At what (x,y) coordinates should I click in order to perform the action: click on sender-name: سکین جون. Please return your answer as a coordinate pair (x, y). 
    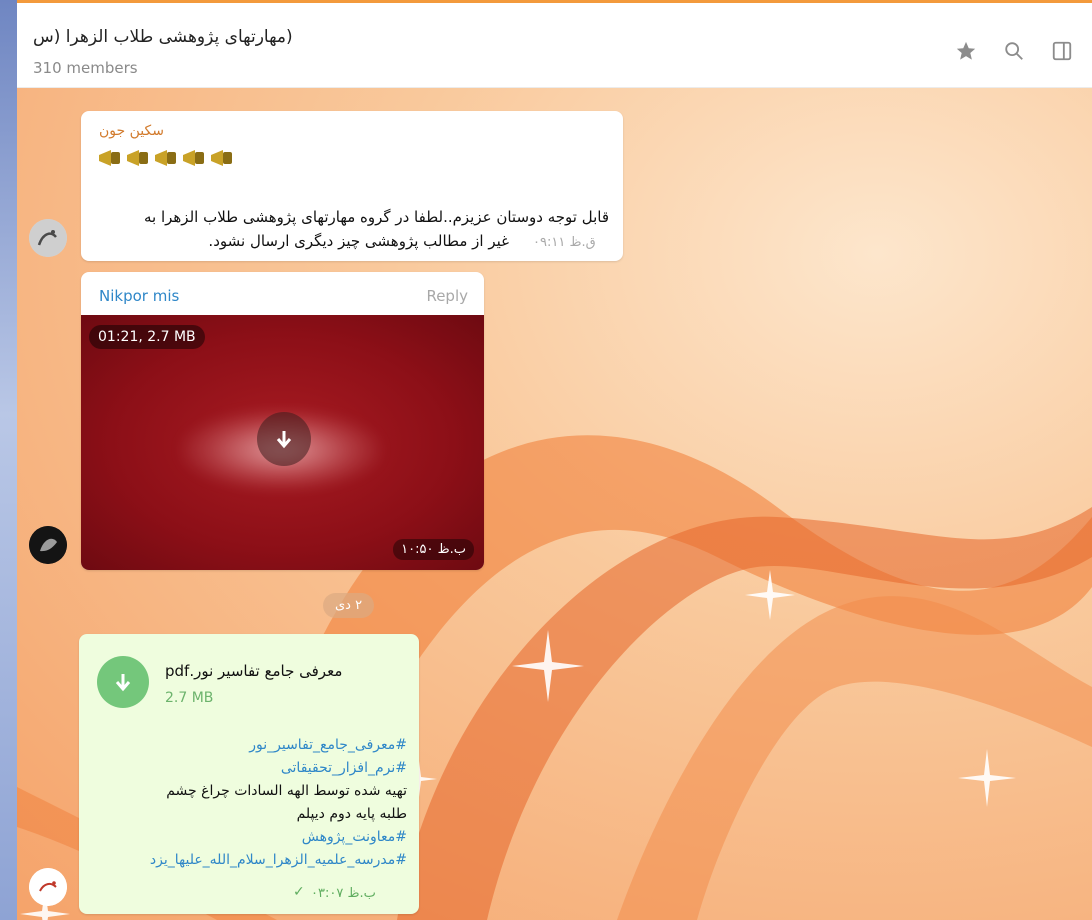
    Looking at the image, I should click on (131, 131).